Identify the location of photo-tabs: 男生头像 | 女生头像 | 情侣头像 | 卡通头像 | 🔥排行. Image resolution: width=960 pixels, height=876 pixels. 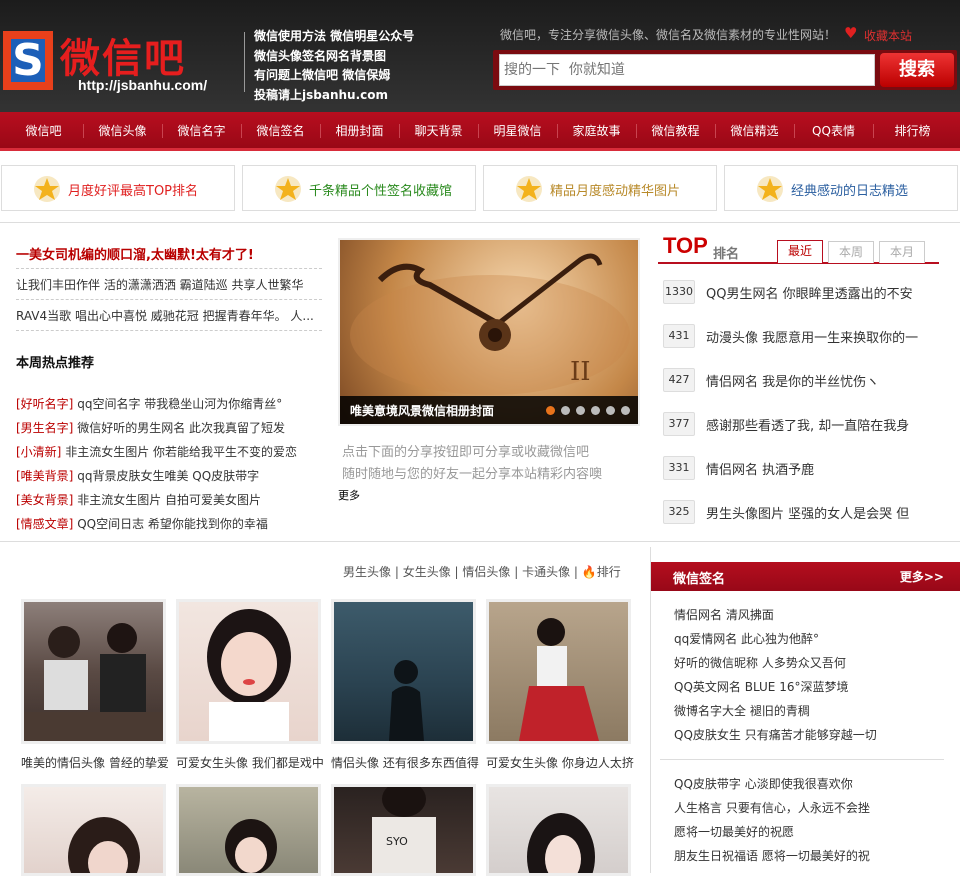
(482, 572).